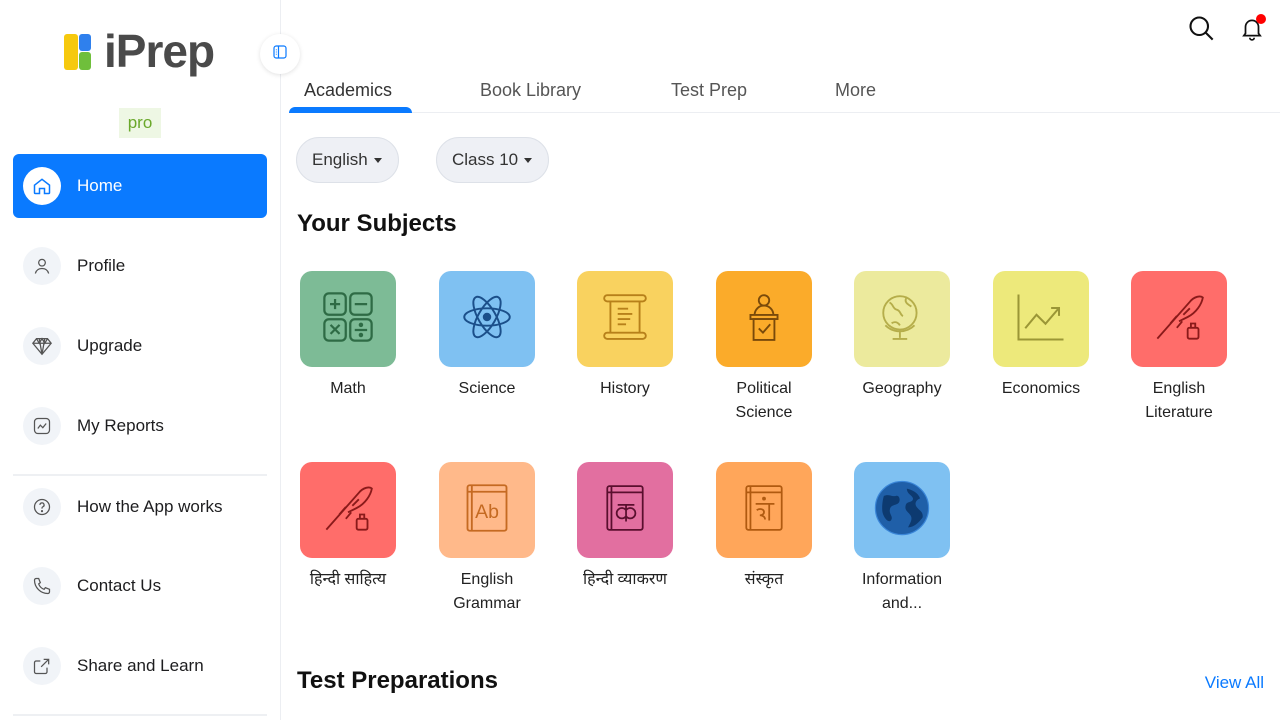  I want to click on subject-card-sanskrit: संस्कृत, so click(764, 527).